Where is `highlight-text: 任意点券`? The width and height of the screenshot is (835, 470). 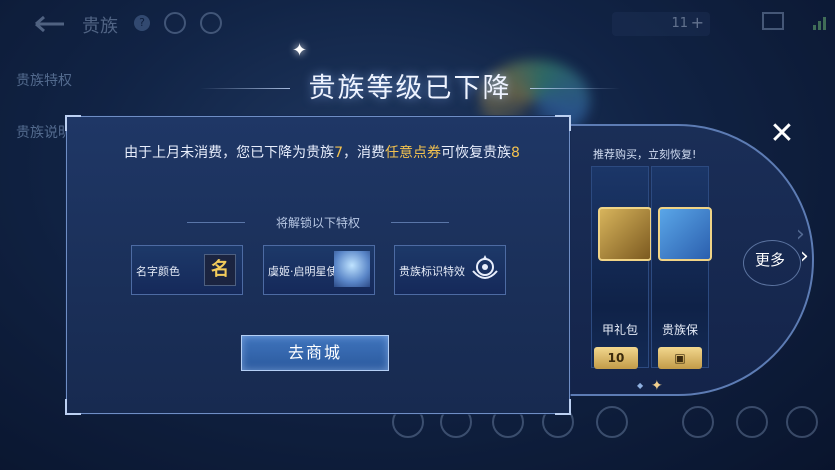 highlight-text: 任意点券 is located at coordinates (413, 153).